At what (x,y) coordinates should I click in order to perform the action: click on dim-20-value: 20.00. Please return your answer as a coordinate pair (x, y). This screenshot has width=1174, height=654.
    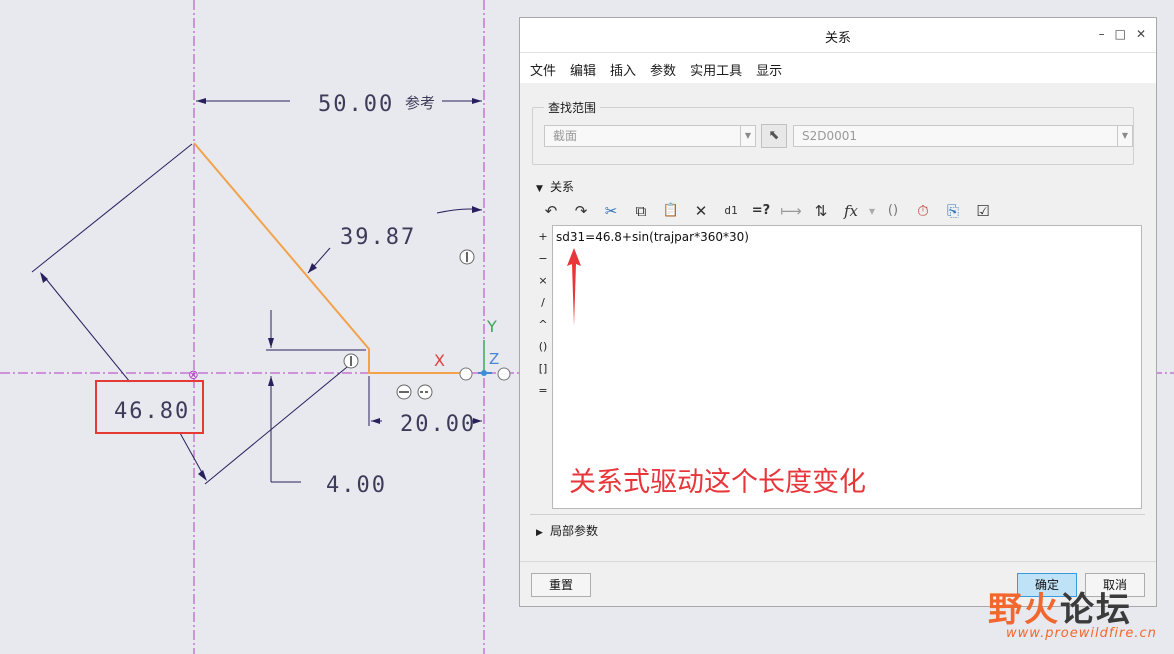
    Looking at the image, I should click on (438, 424).